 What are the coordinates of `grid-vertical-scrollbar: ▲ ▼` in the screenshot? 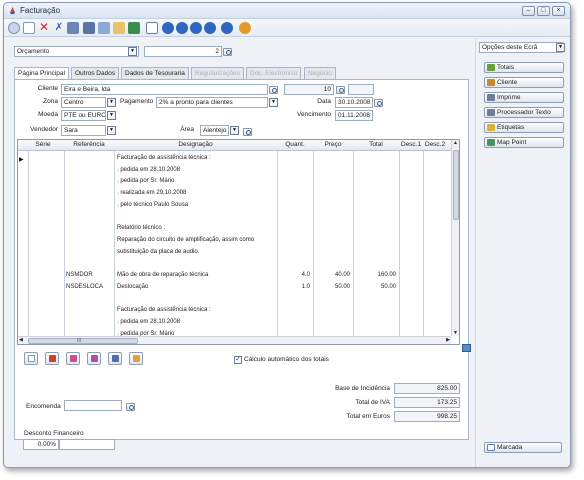 It's located at (455, 238).